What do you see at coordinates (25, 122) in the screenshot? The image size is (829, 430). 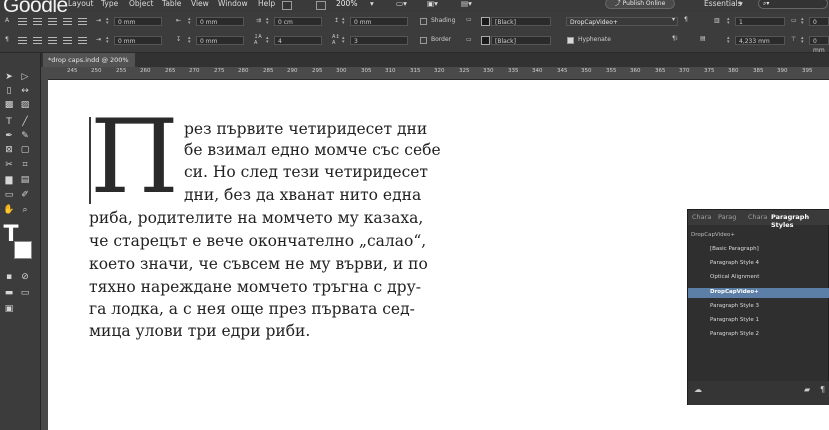 I see `line-tool-icon: ╱` at bounding box center [25, 122].